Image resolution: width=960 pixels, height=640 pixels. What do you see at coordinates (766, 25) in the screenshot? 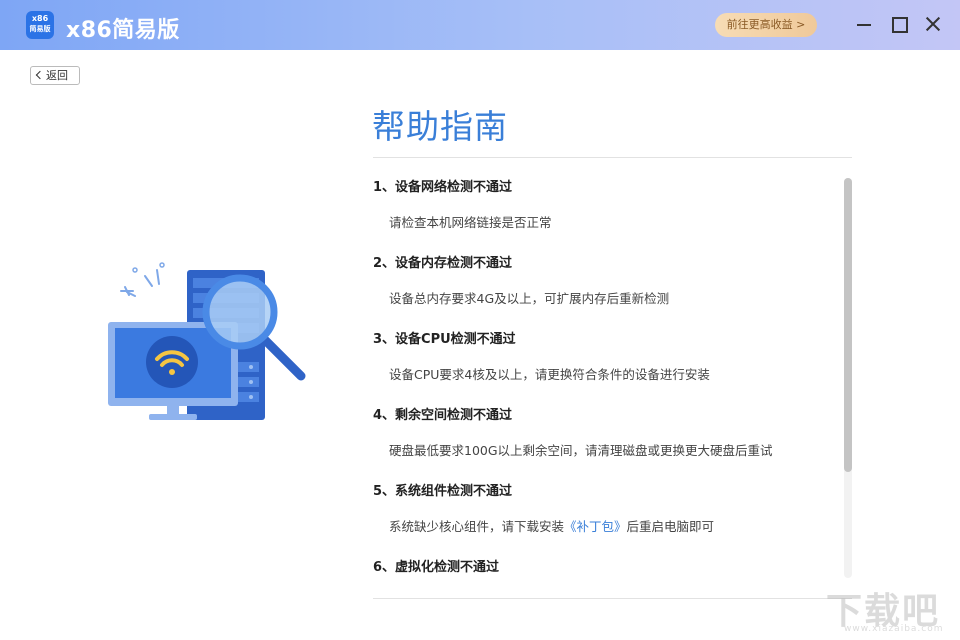
I see `promo-button: 前往更高收益 >` at bounding box center [766, 25].